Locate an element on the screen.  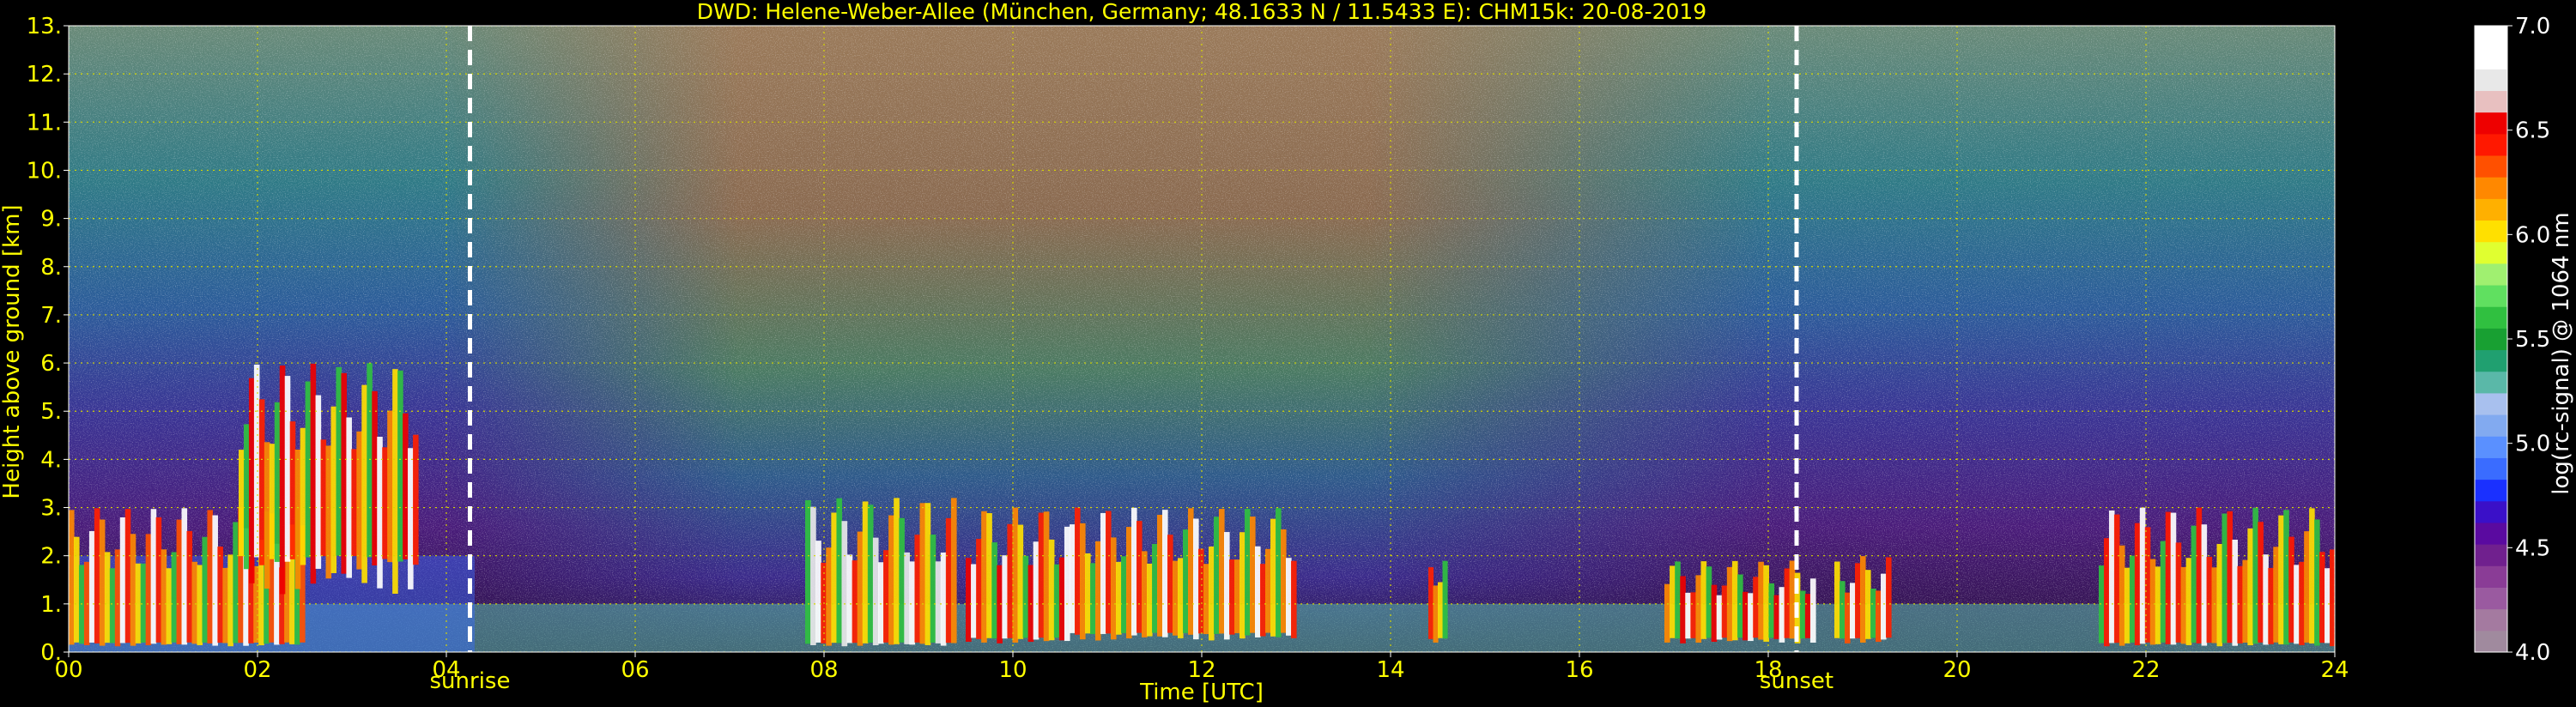
y-tick-label: 4. is located at coordinates (51, 460).